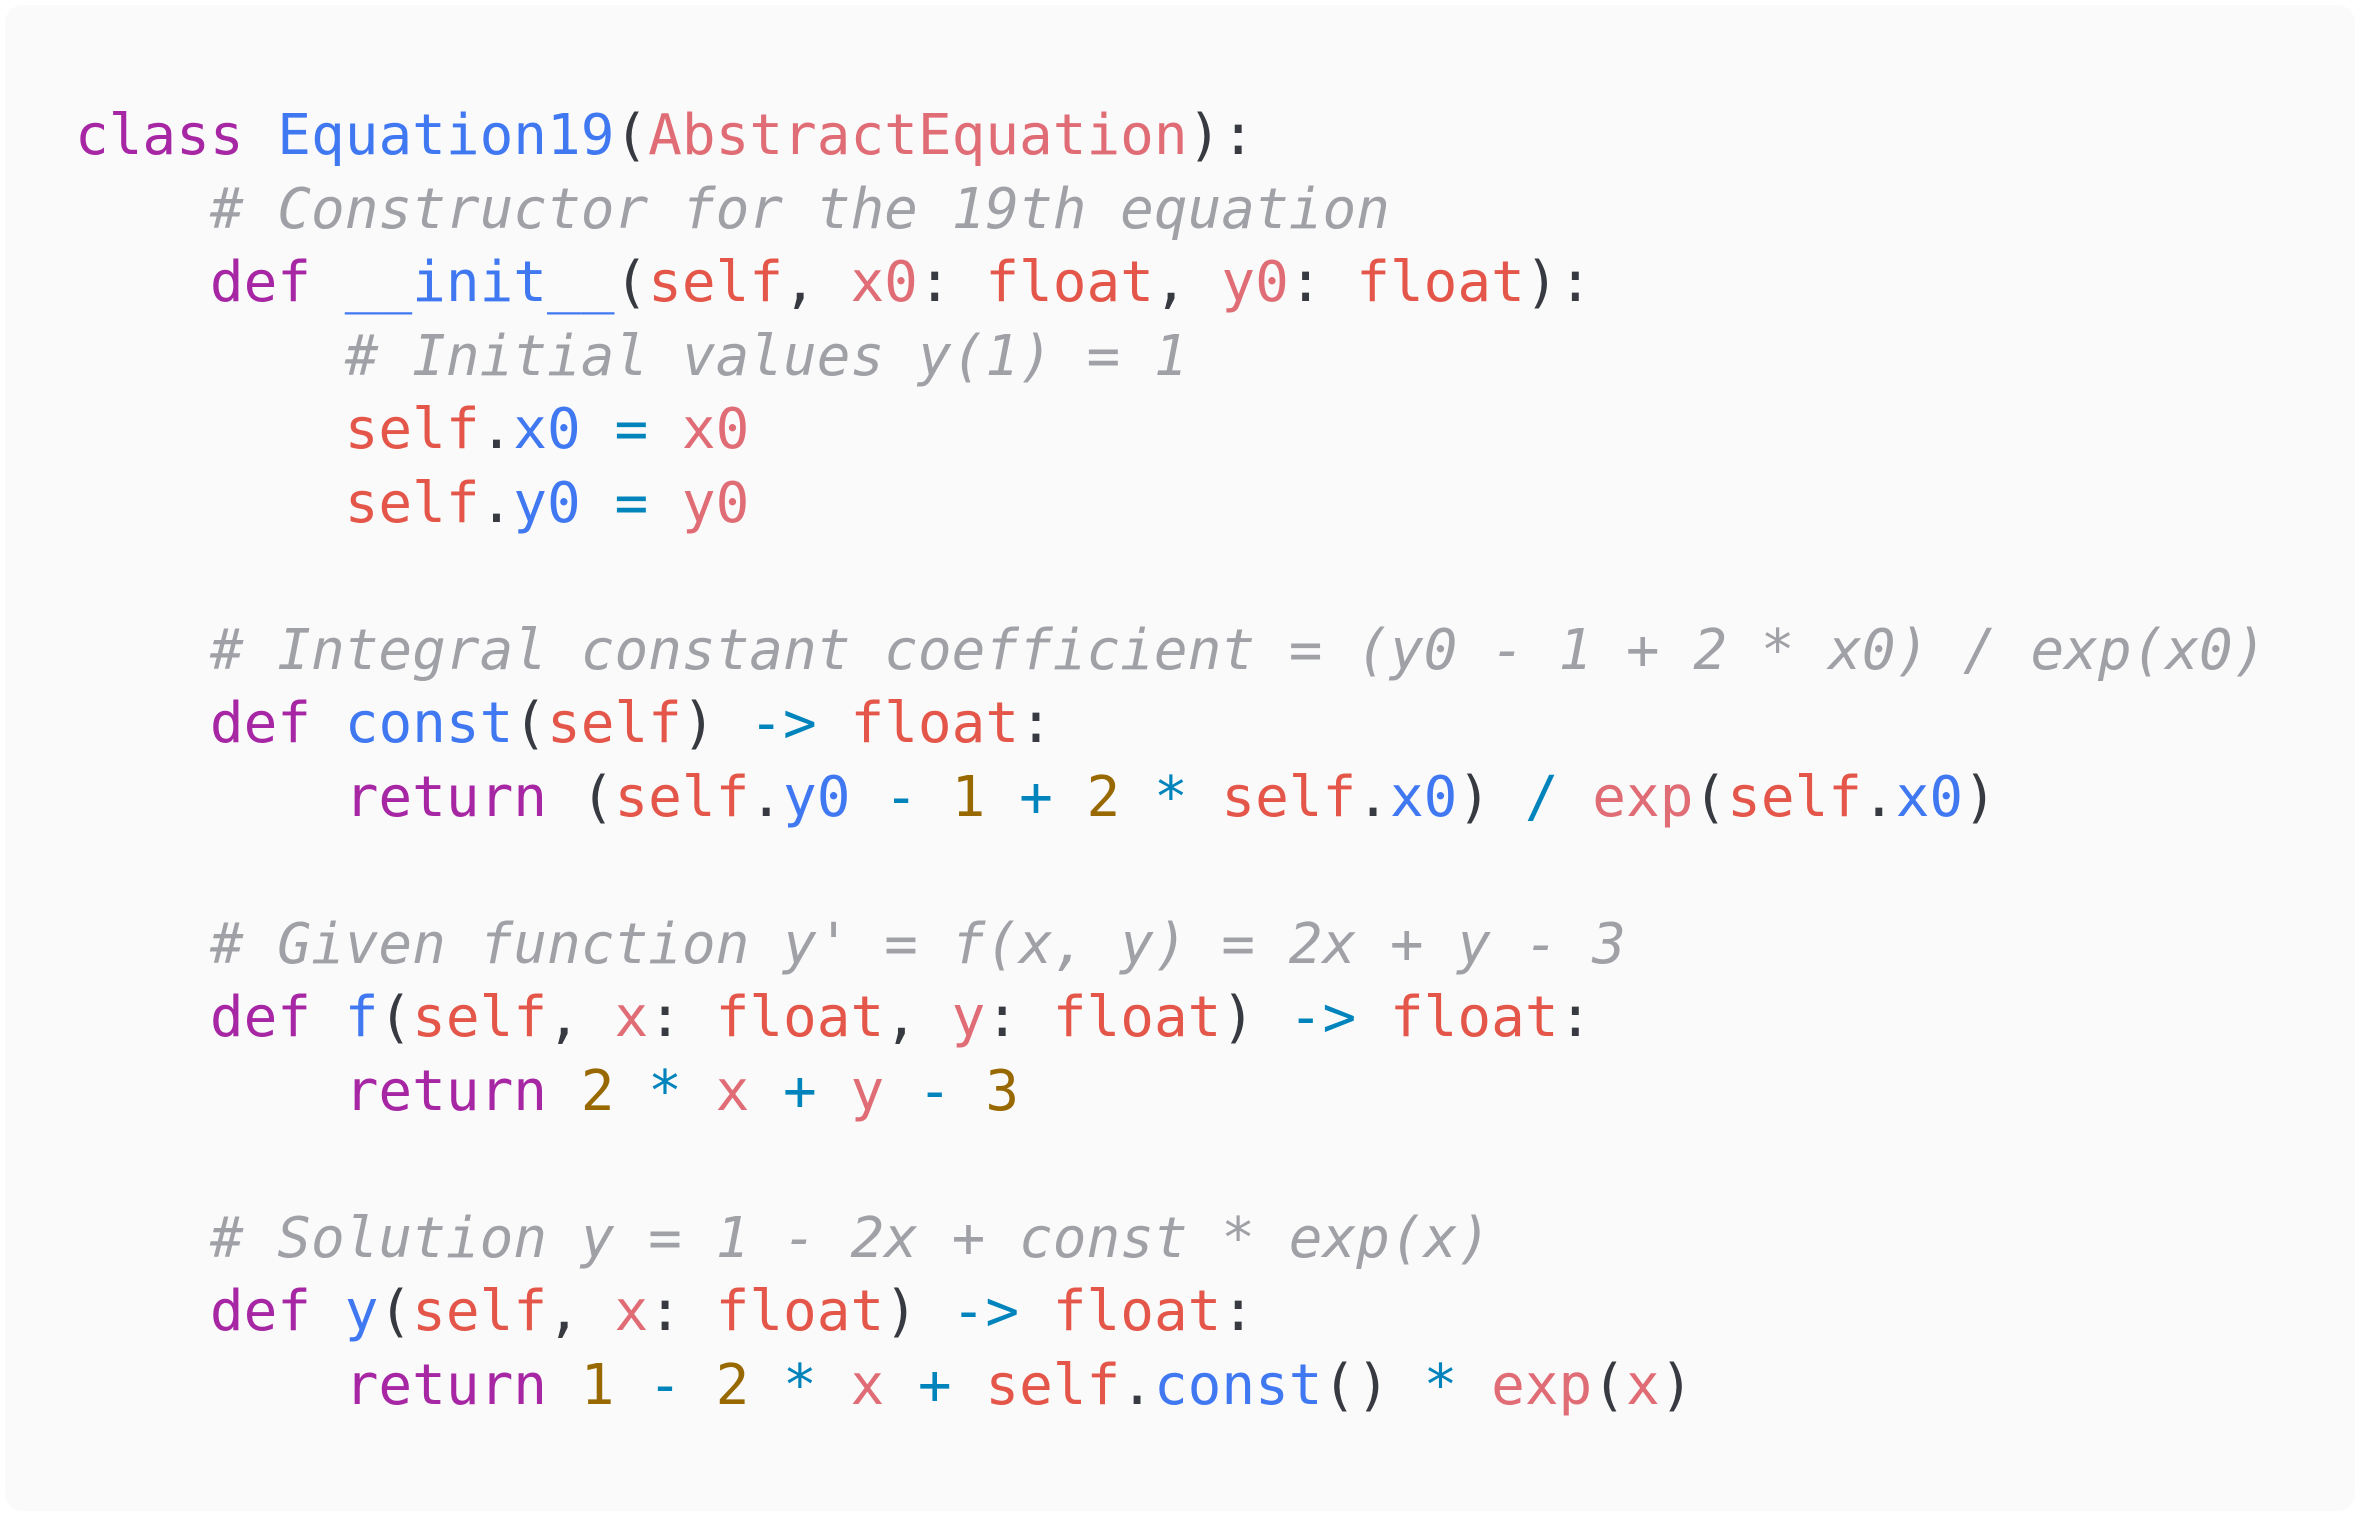 Image resolution: width=2360 pixels, height=1516 pixels. Describe the element at coordinates (1215, 357) in the screenshot. I see `code-line: # Initial values y(1) = 1` at that location.